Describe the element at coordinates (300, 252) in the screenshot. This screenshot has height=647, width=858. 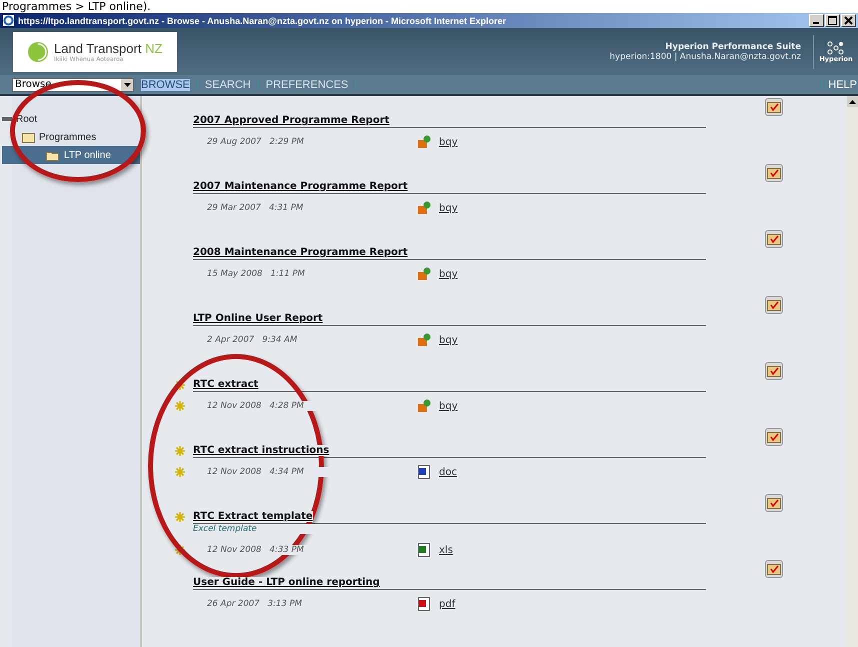
I see `report-title-link: 2008 Maintenance Programme Report` at that location.